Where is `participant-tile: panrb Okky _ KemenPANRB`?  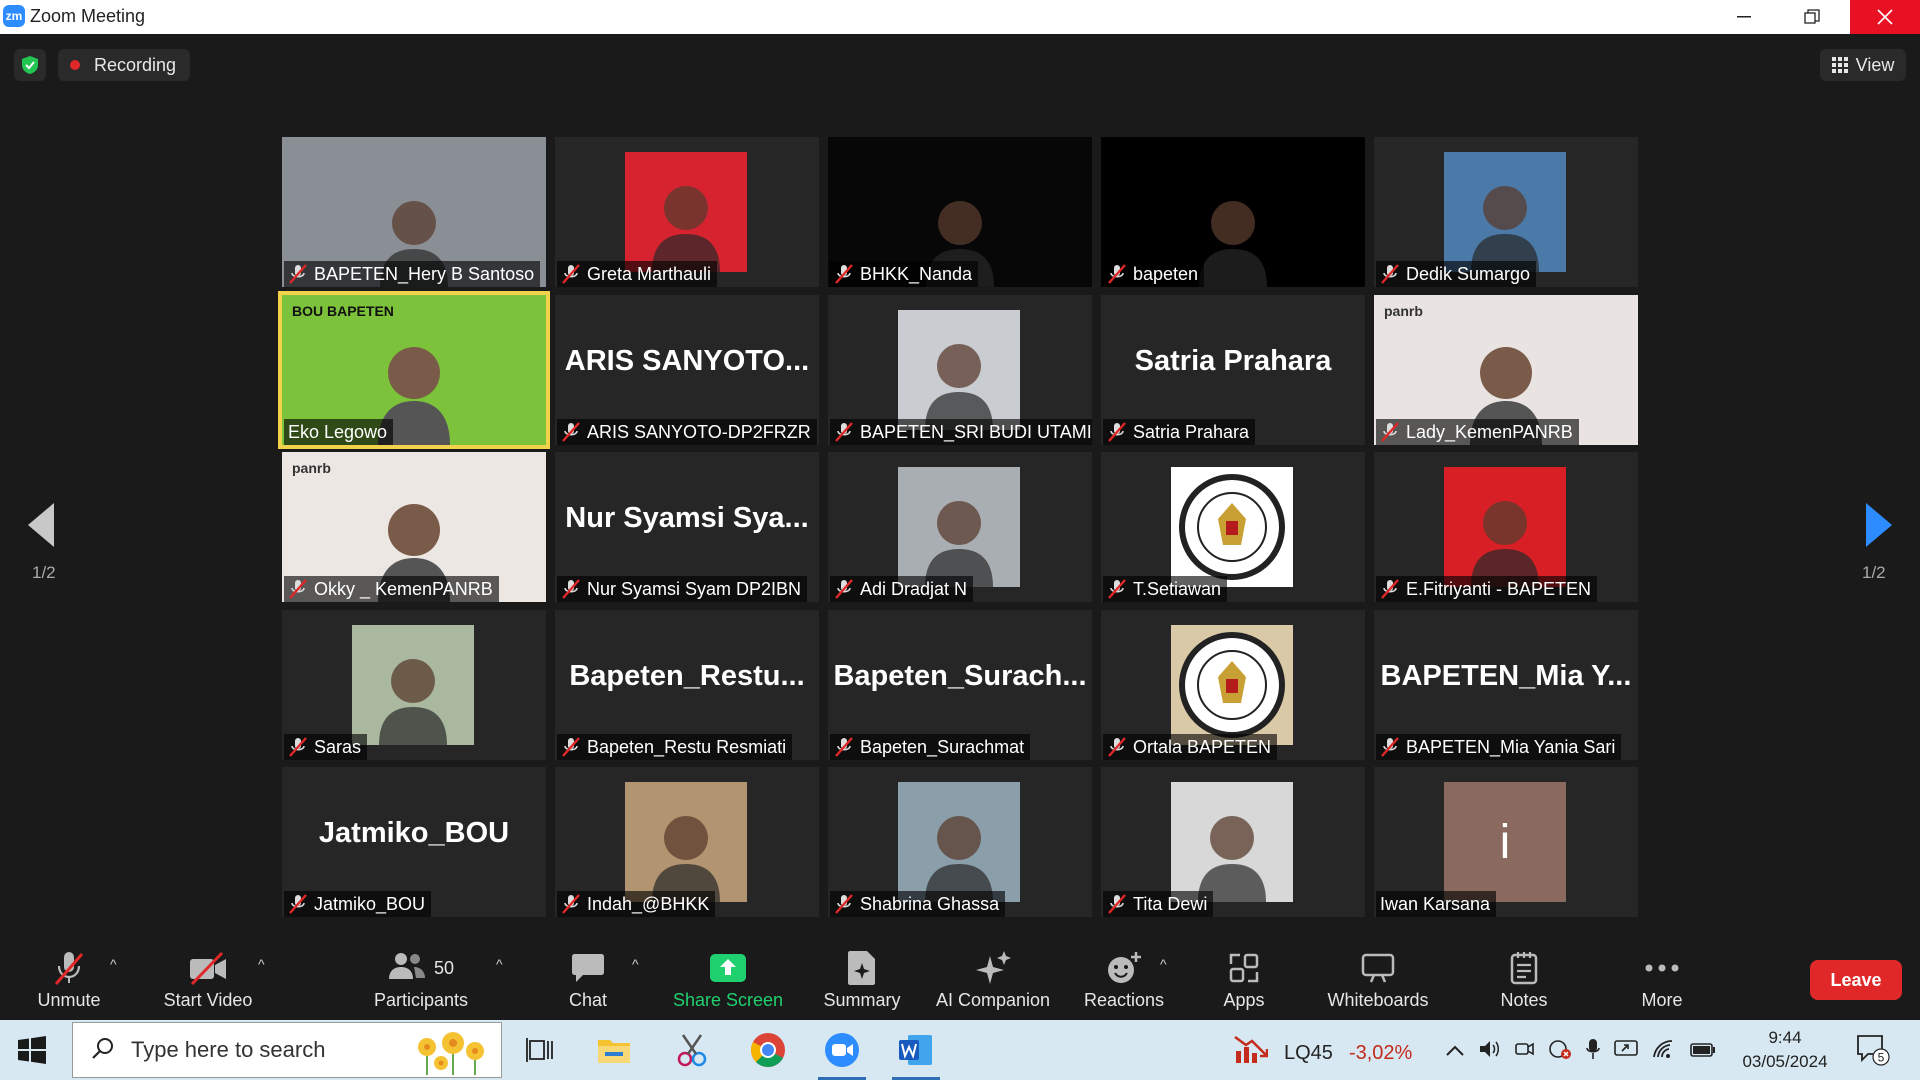 participant-tile: panrb Okky _ KemenPANRB is located at coordinates (414, 527).